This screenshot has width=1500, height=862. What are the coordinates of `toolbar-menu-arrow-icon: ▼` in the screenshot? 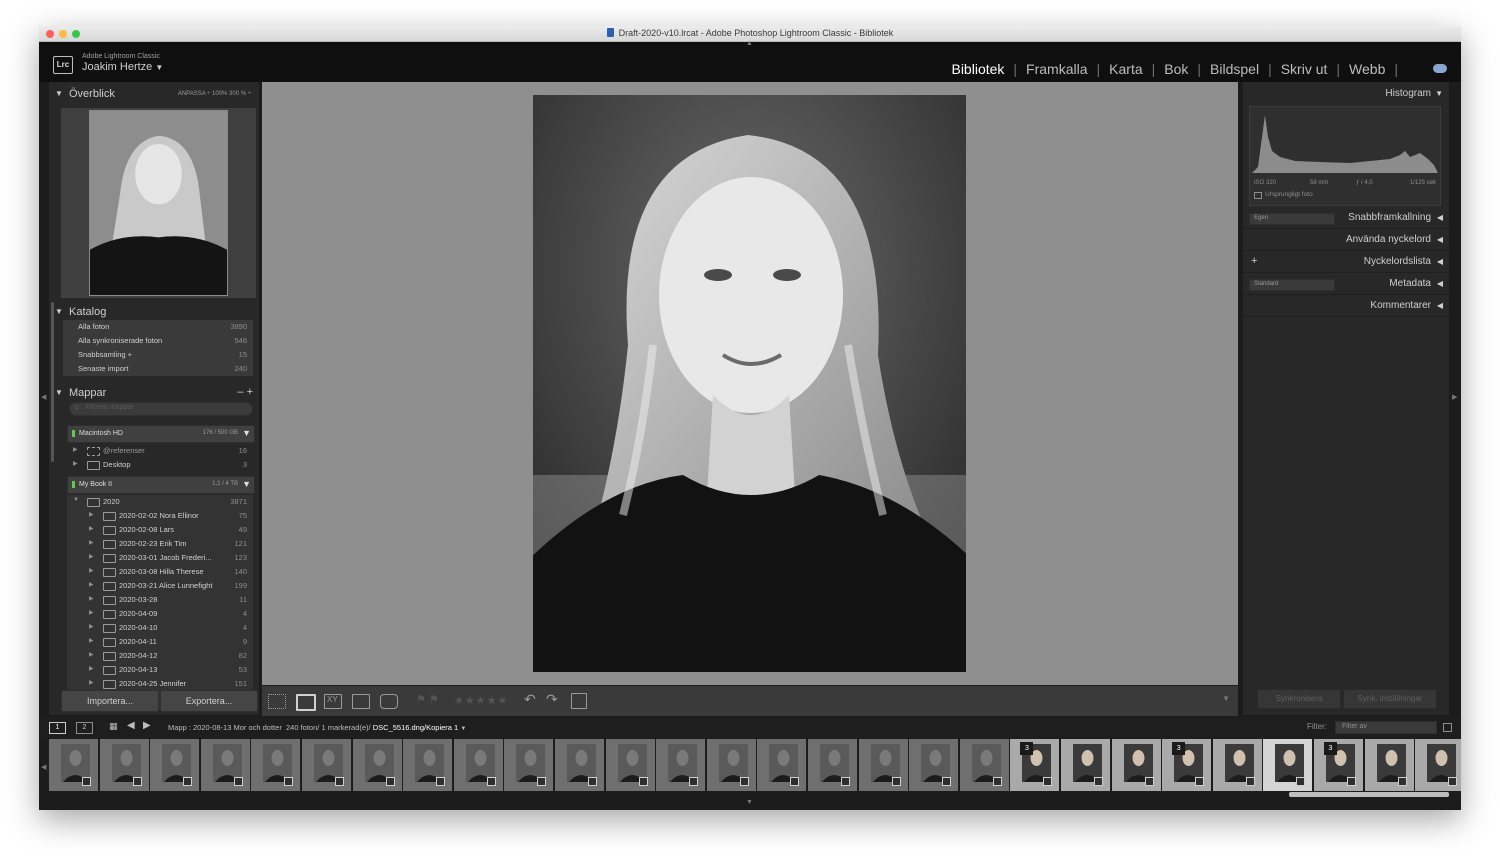 It's located at (1226, 698).